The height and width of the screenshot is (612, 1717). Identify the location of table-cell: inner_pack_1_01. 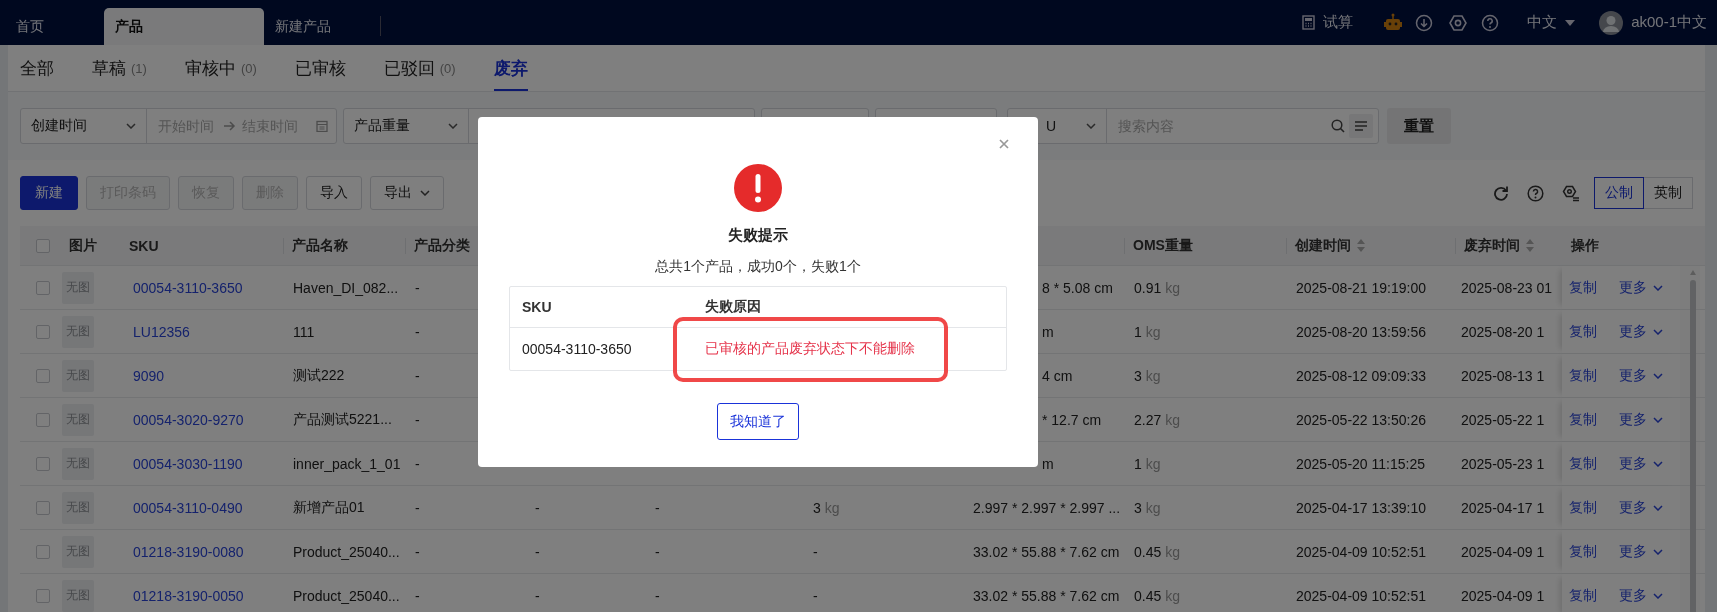
(347, 463).